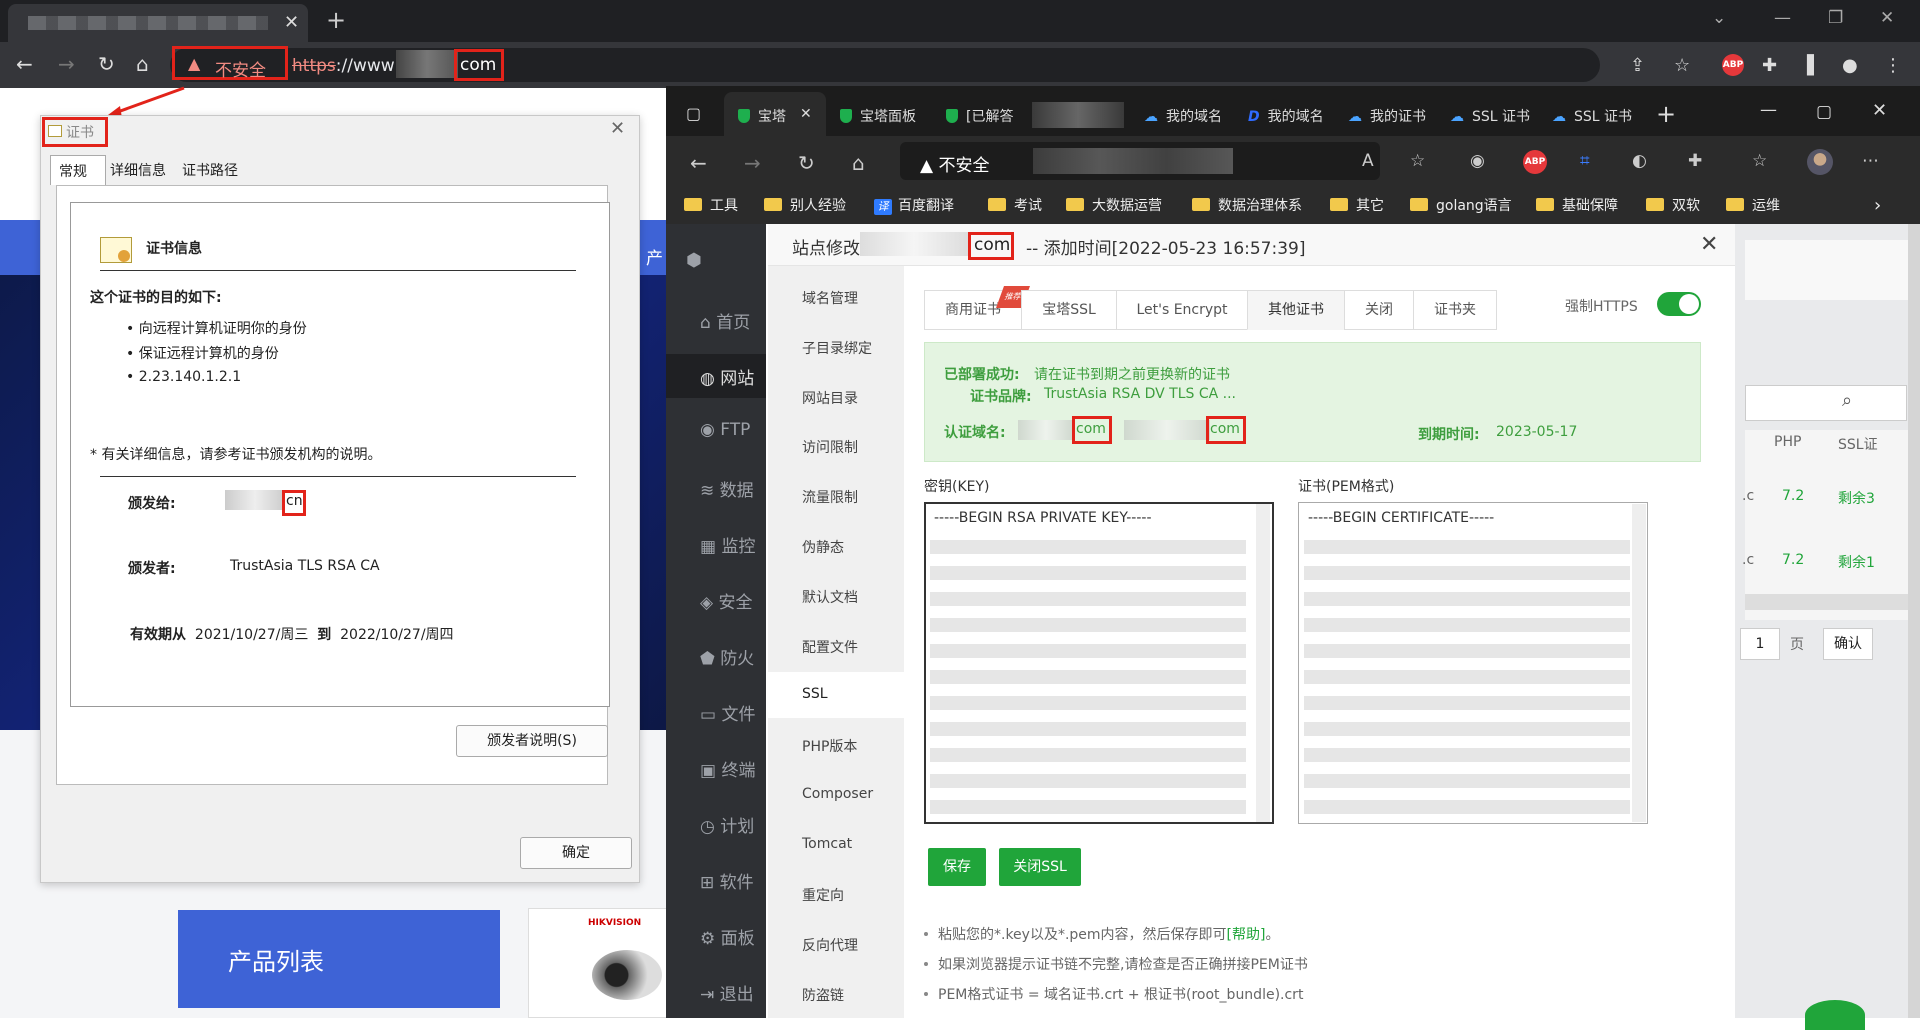 The width and height of the screenshot is (1920, 1030). What do you see at coordinates (1824, 112) in the screenshot?
I see `restore-icon: ▢` at bounding box center [1824, 112].